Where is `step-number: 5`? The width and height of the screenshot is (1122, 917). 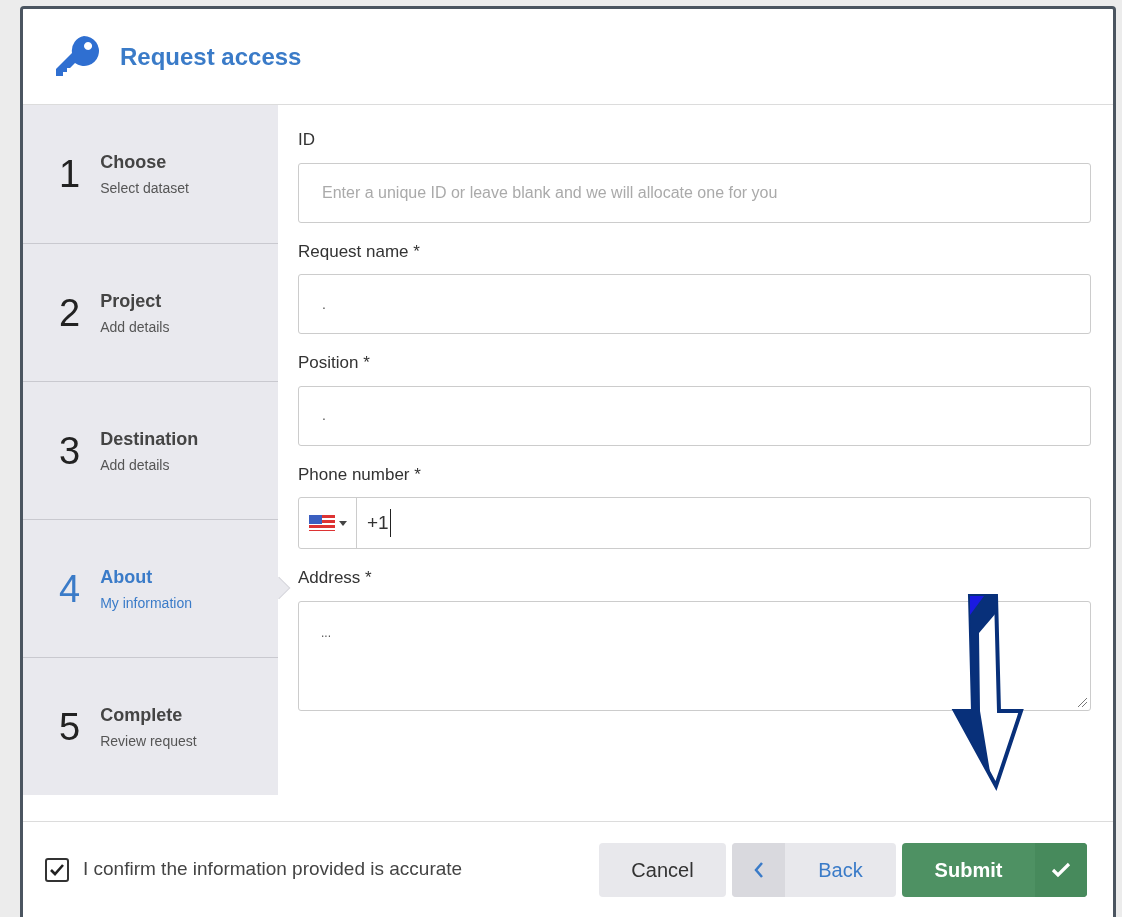
step-number: 5 is located at coordinates (70, 726).